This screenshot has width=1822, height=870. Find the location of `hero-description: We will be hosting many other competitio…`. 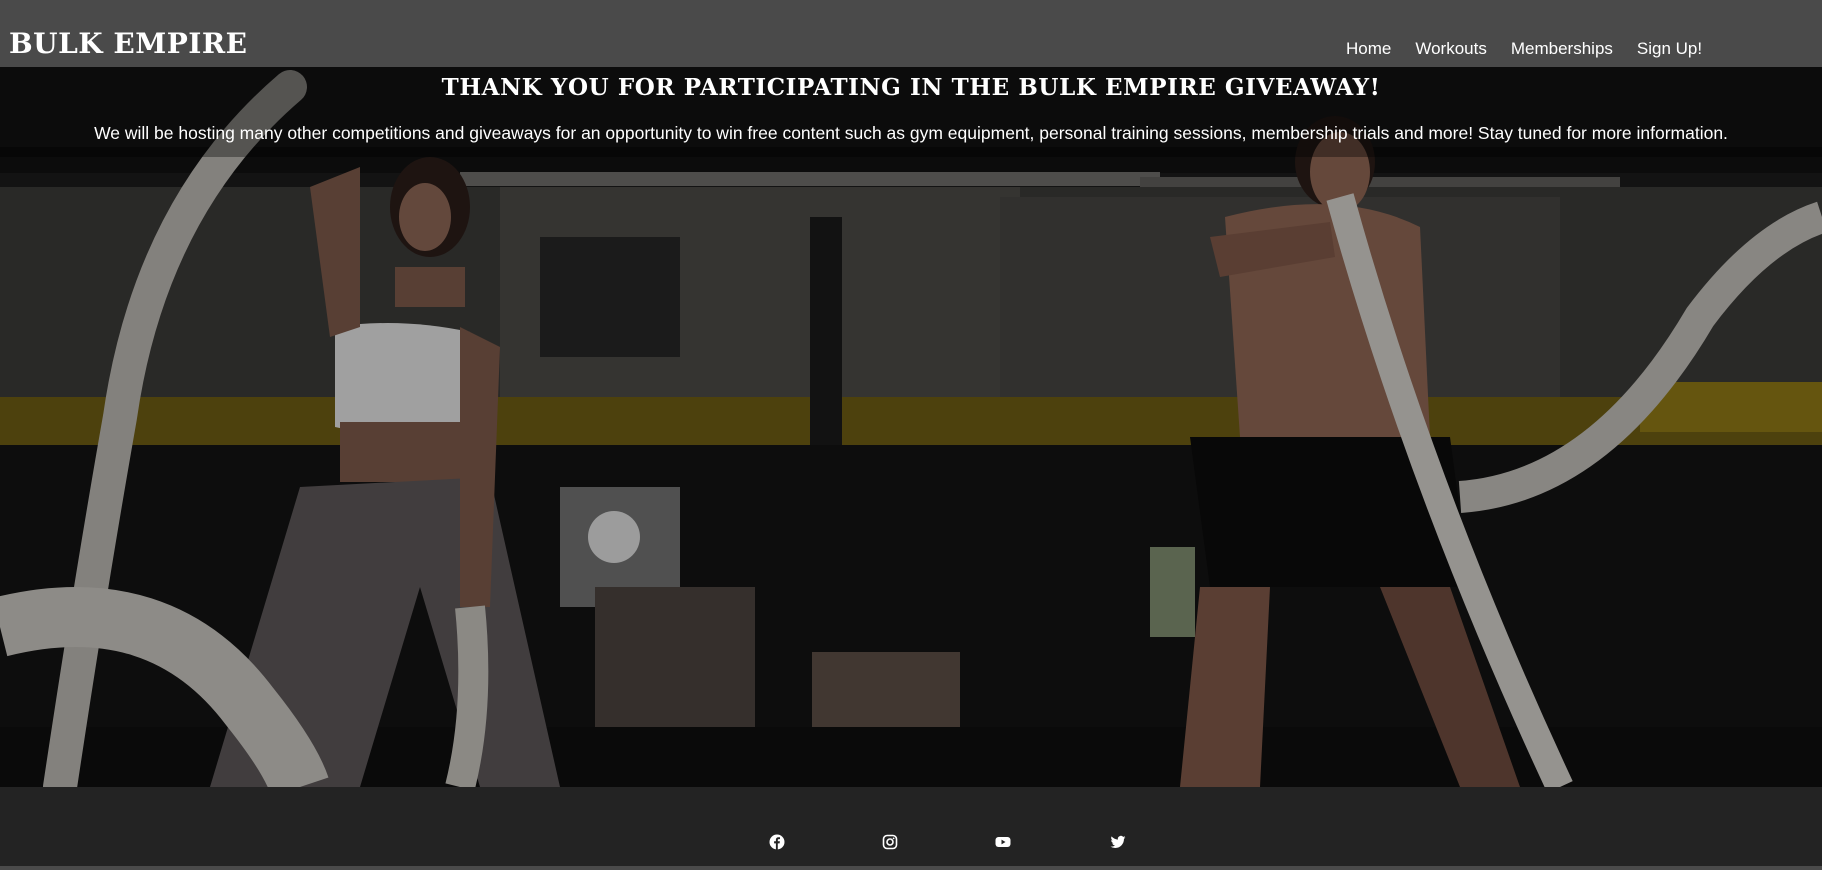

hero-description: We will be hosting many other competitio… is located at coordinates (911, 133).